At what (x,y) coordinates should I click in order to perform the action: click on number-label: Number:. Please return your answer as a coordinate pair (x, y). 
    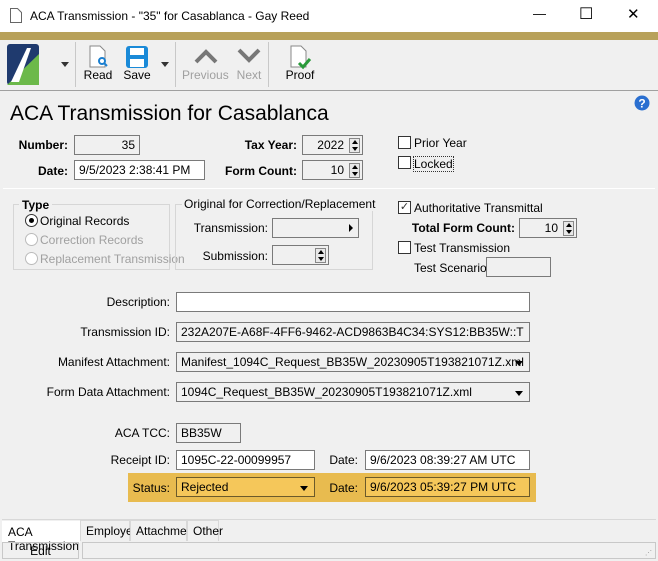
    Looking at the image, I should click on (43, 145).